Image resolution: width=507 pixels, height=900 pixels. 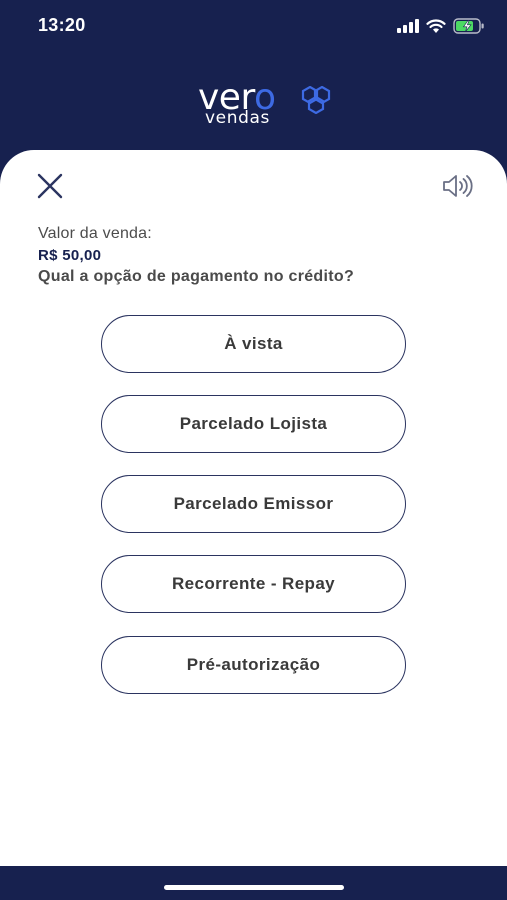 I want to click on status-bar: 13:20, so click(x=253, y=26).